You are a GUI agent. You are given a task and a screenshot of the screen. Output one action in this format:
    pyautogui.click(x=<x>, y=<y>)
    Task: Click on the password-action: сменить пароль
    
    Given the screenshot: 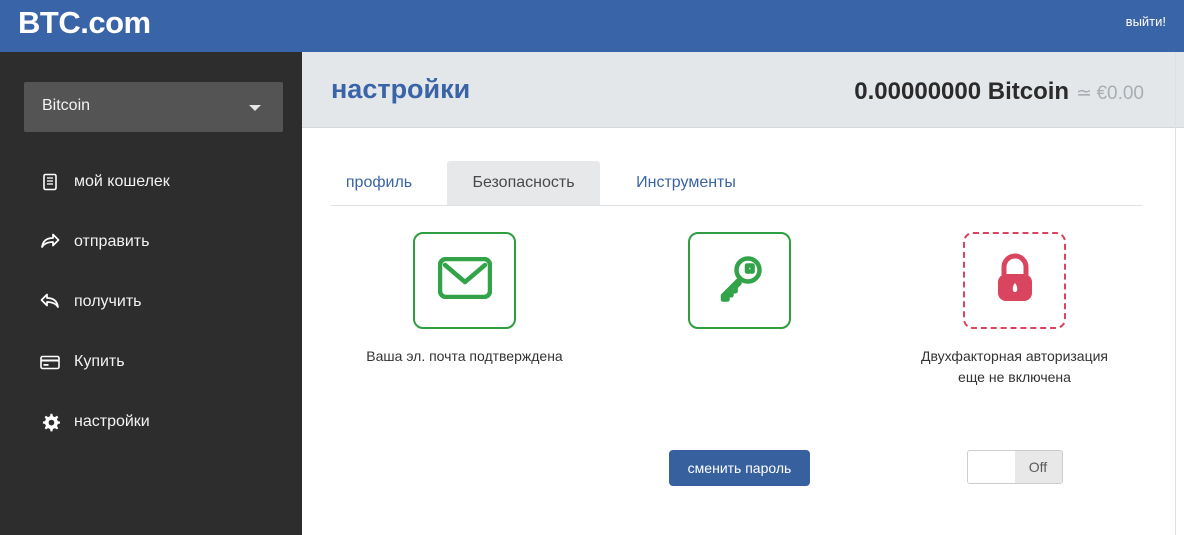 What is the action you would take?
    pyautogui.click(x=739, y=468)
    